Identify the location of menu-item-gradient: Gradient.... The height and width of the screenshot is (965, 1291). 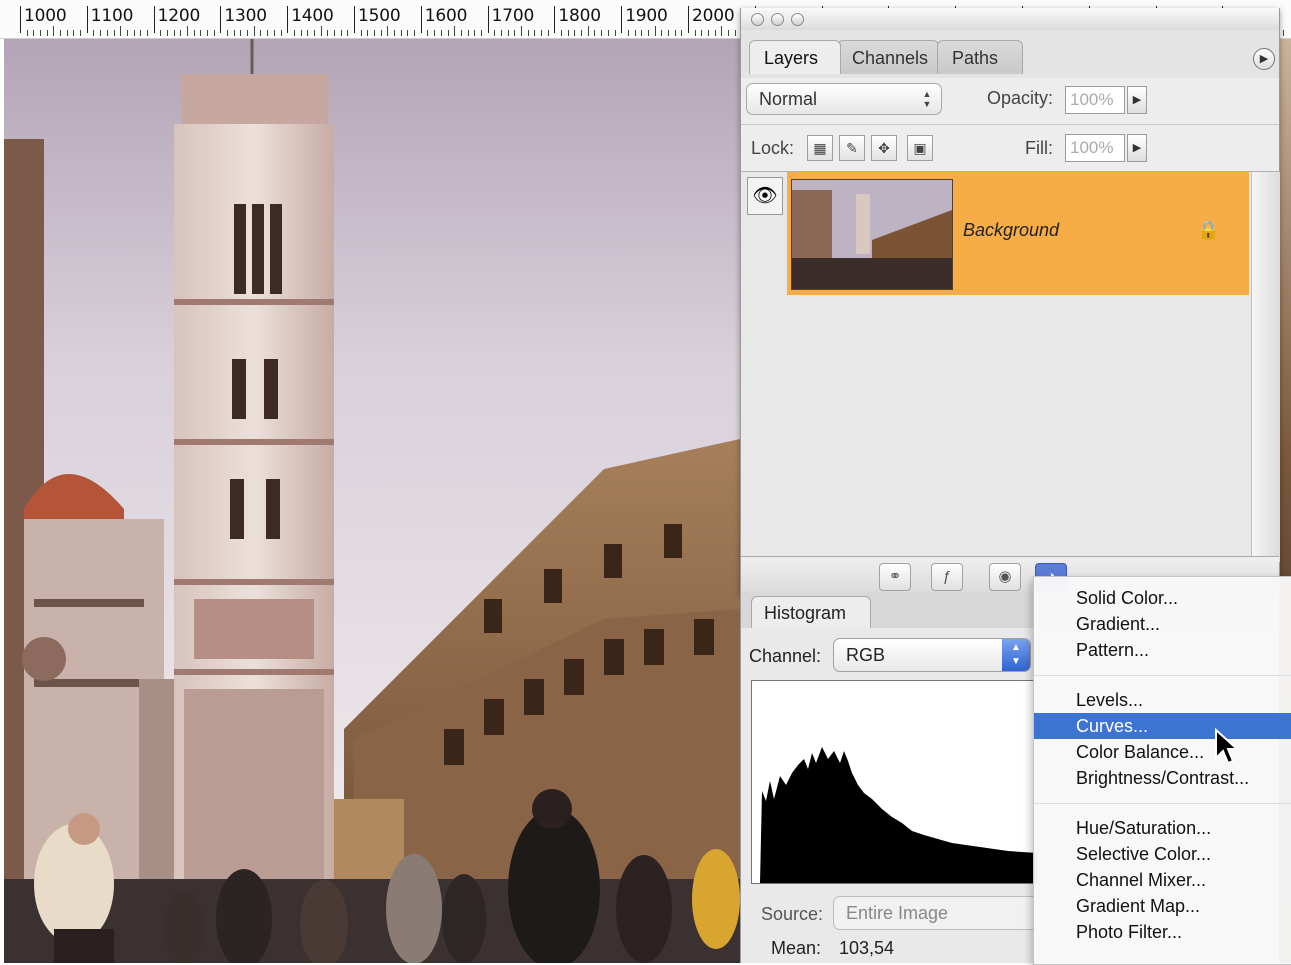
(1162, 624).